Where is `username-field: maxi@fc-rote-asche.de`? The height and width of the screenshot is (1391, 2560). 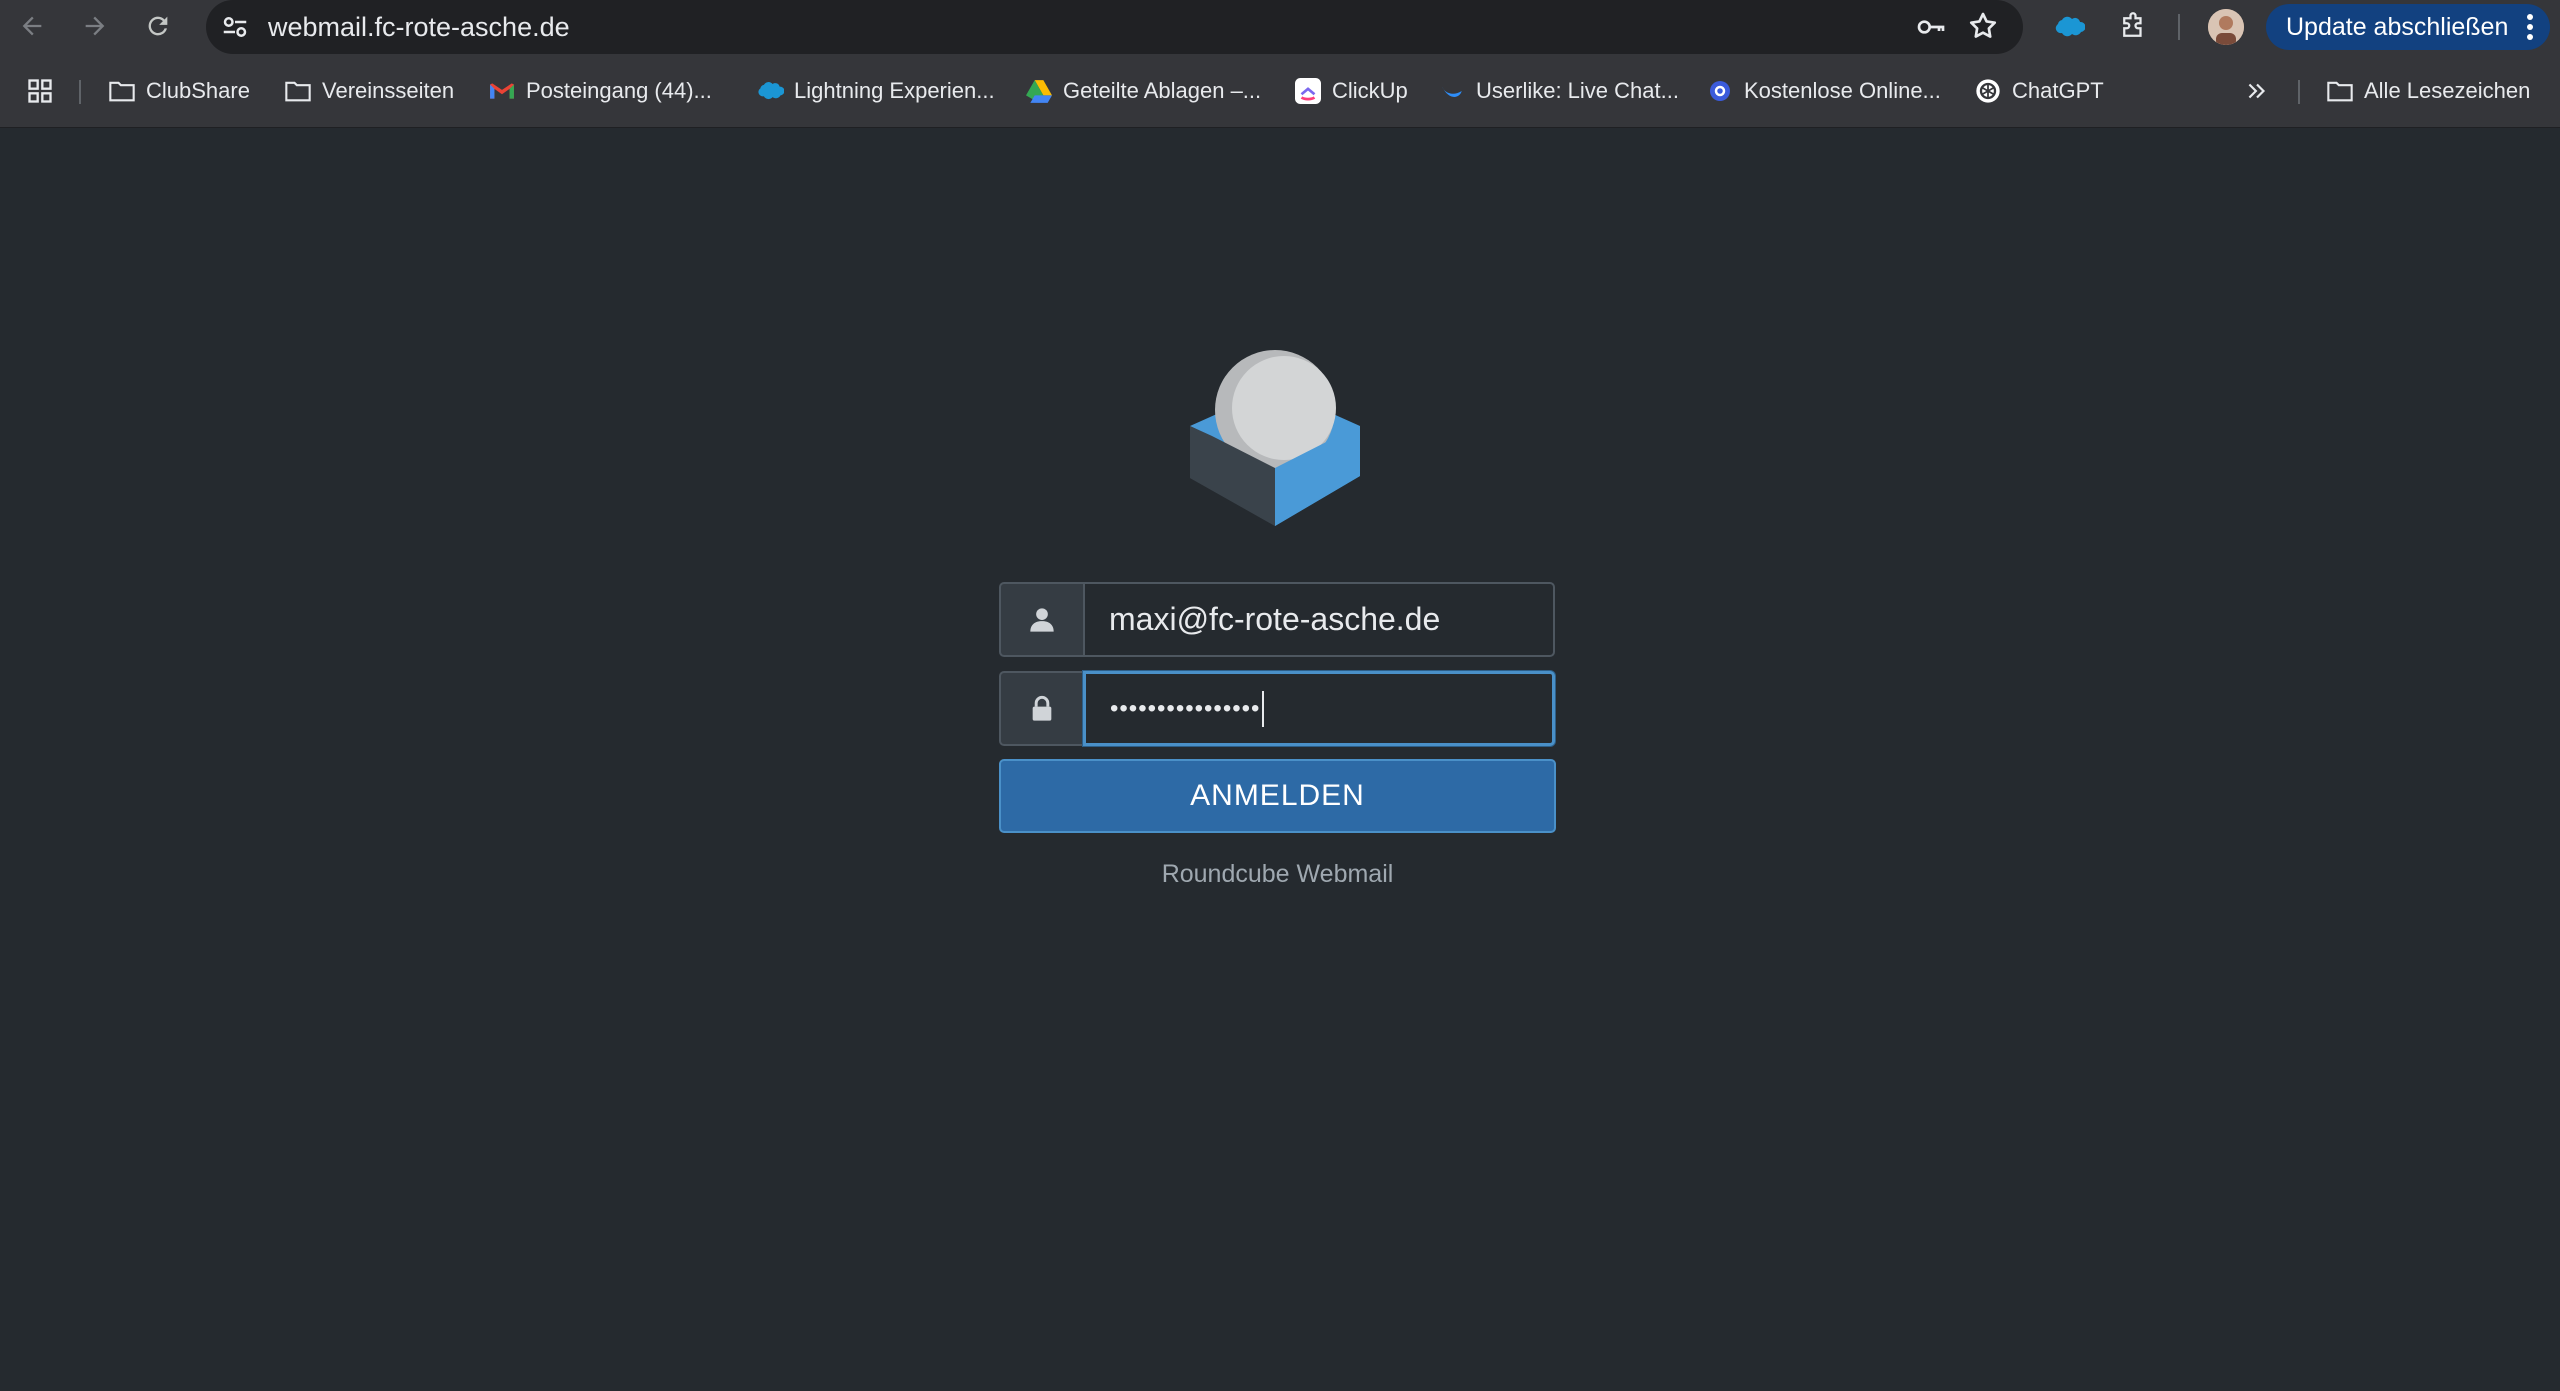 username-field: maxi@fc-rote-asche.de is located at coordinates (1277, 619).